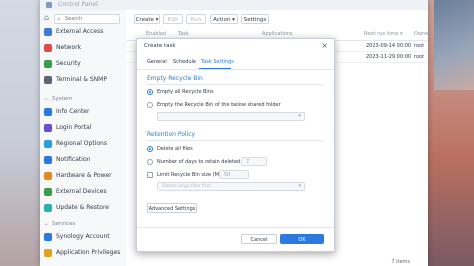 The height and width of the screenshot is (266, 474). What do you see at coordinates (183, 34) in the screenshot?
I see `column-header-task: Task` at bounding box center [183, 34].